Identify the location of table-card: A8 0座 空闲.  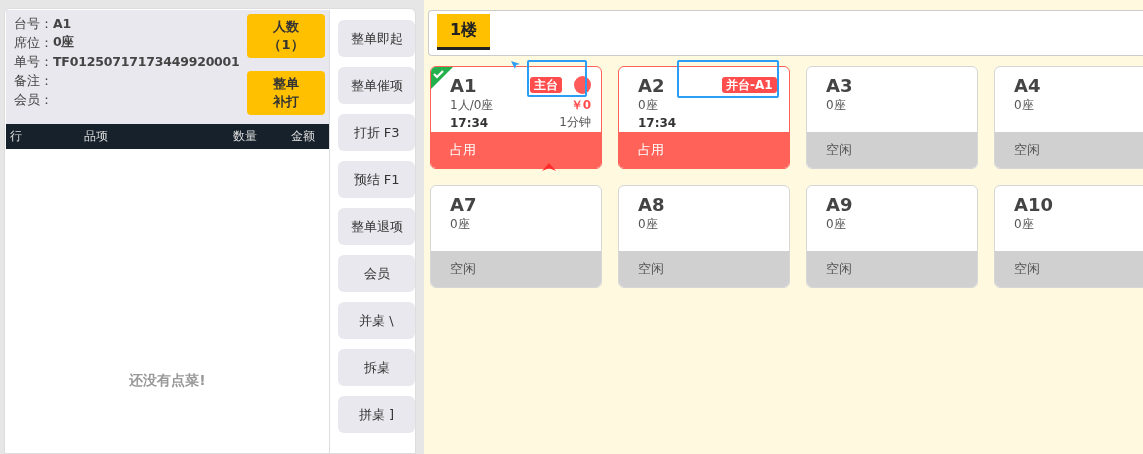
(704, 236).